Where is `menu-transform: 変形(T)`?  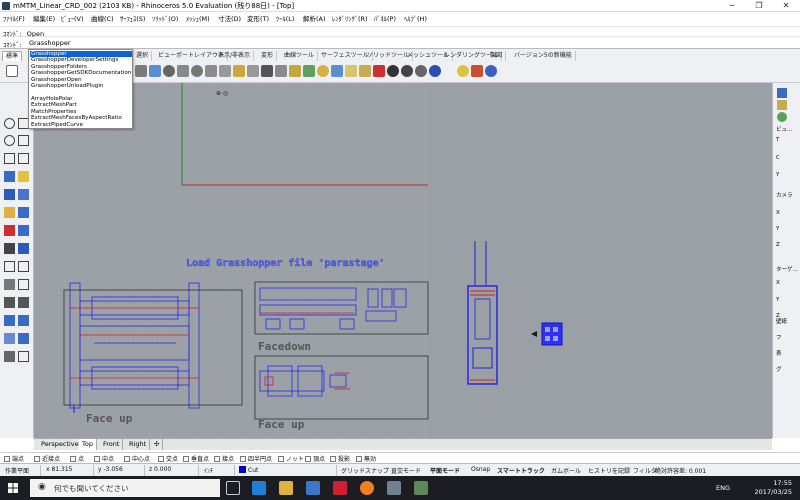 menu-transform: 変形(T) is located at coordinates (258, 18).